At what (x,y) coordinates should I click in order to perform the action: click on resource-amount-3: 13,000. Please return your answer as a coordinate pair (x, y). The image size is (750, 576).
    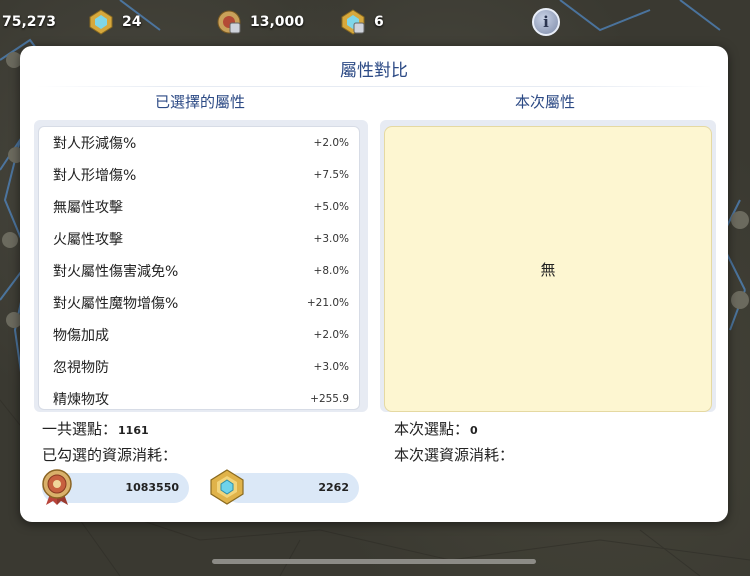
    Looking at the image, I should click on (277, 22).